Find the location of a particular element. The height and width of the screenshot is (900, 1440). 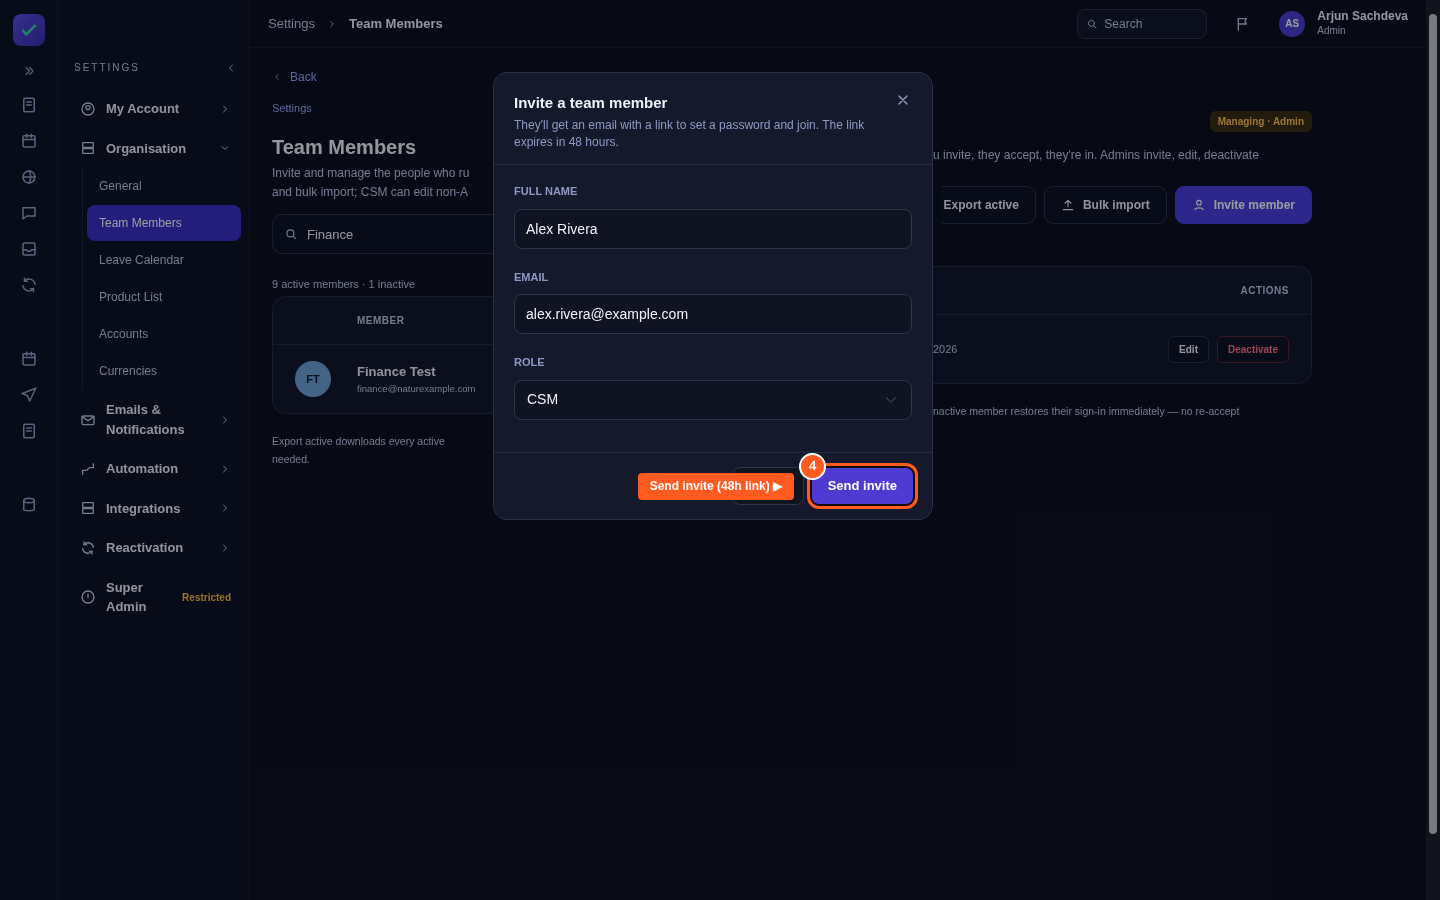

edit-button: Edit is located at coordinates (1188, 349).